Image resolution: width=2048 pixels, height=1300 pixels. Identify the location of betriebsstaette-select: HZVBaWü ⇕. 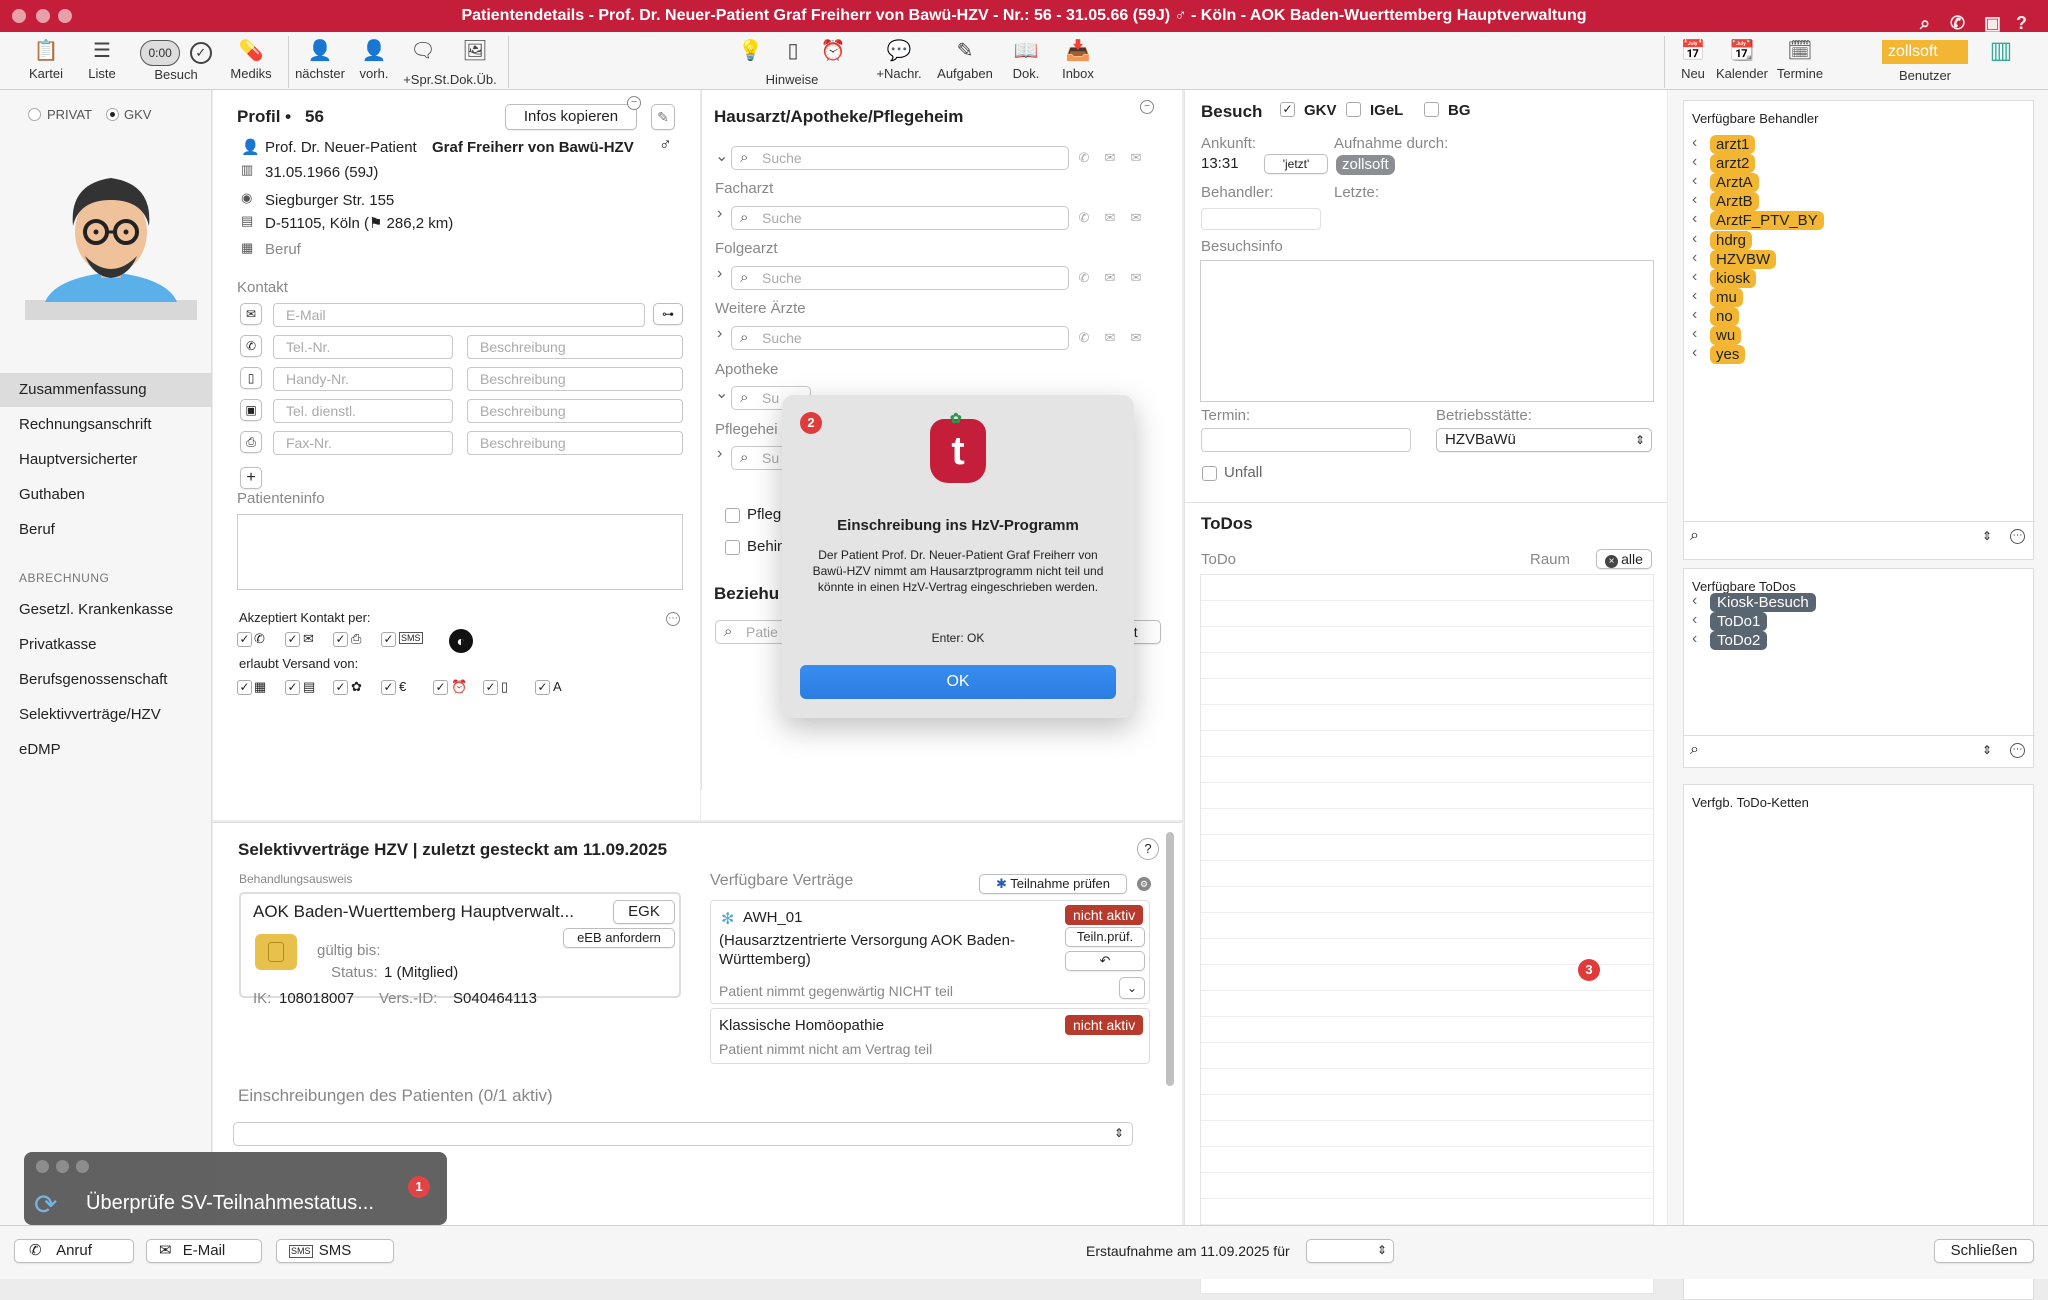
(1544, 440).